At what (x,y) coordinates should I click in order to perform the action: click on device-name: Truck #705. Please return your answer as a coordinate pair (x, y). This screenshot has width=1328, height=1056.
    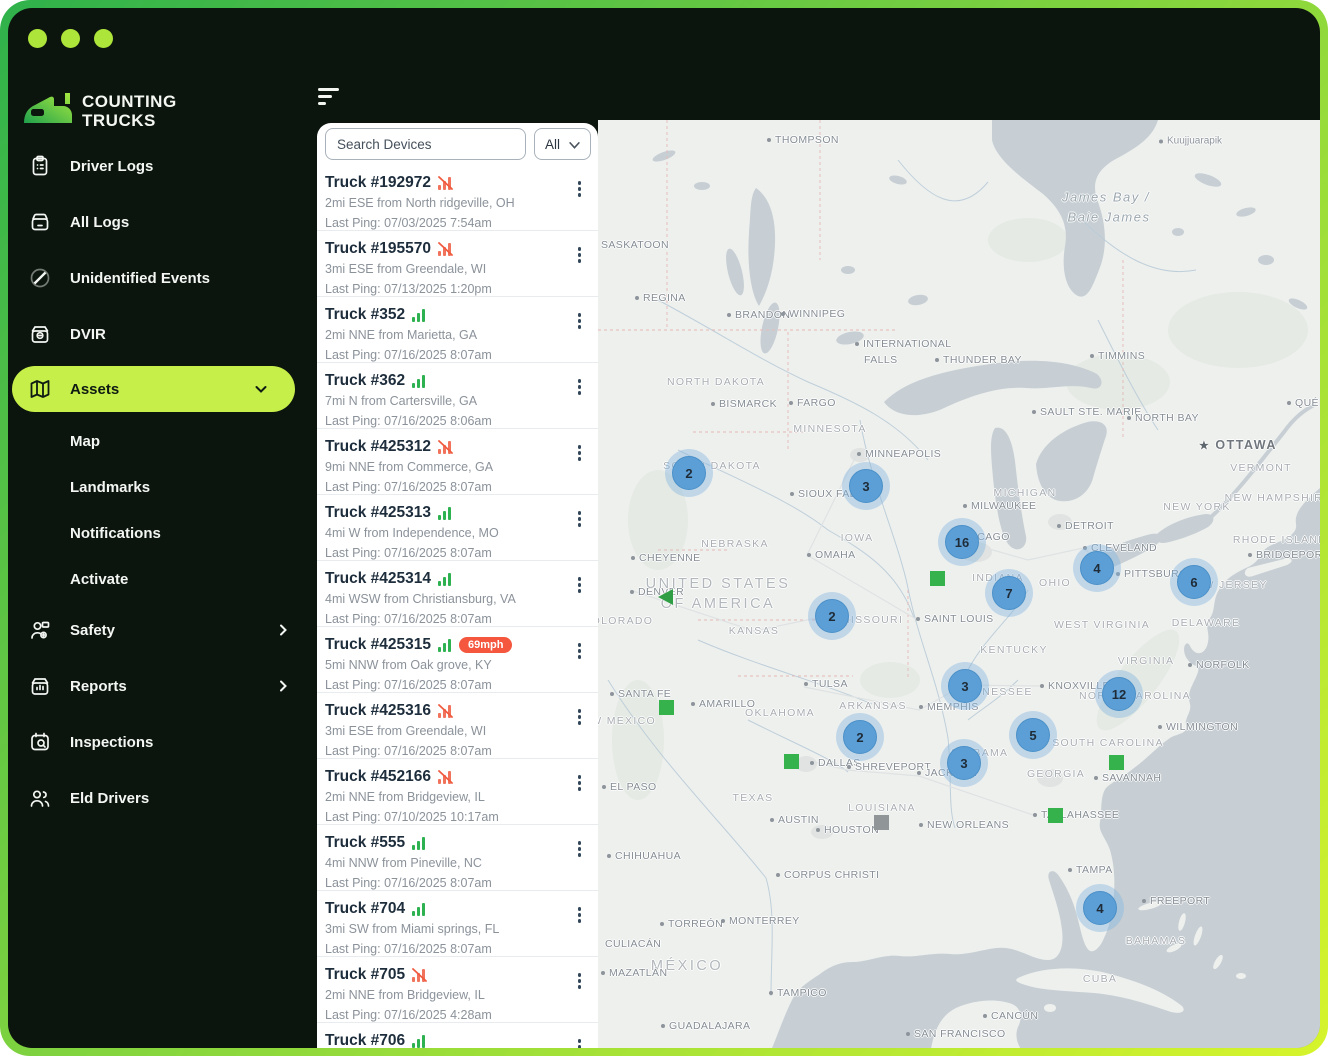
    Looking at the image, I should click on (365, 974).